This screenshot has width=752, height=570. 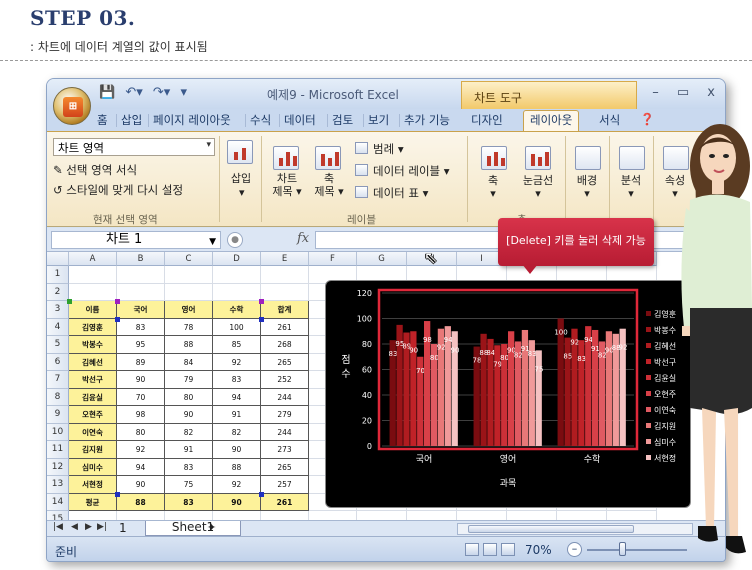 What do you see at coordinates (134, 147) in the screenshot?
I see `chart-elements-dropdown: 차트 영역 ▾` at bounding box center [134, 147].